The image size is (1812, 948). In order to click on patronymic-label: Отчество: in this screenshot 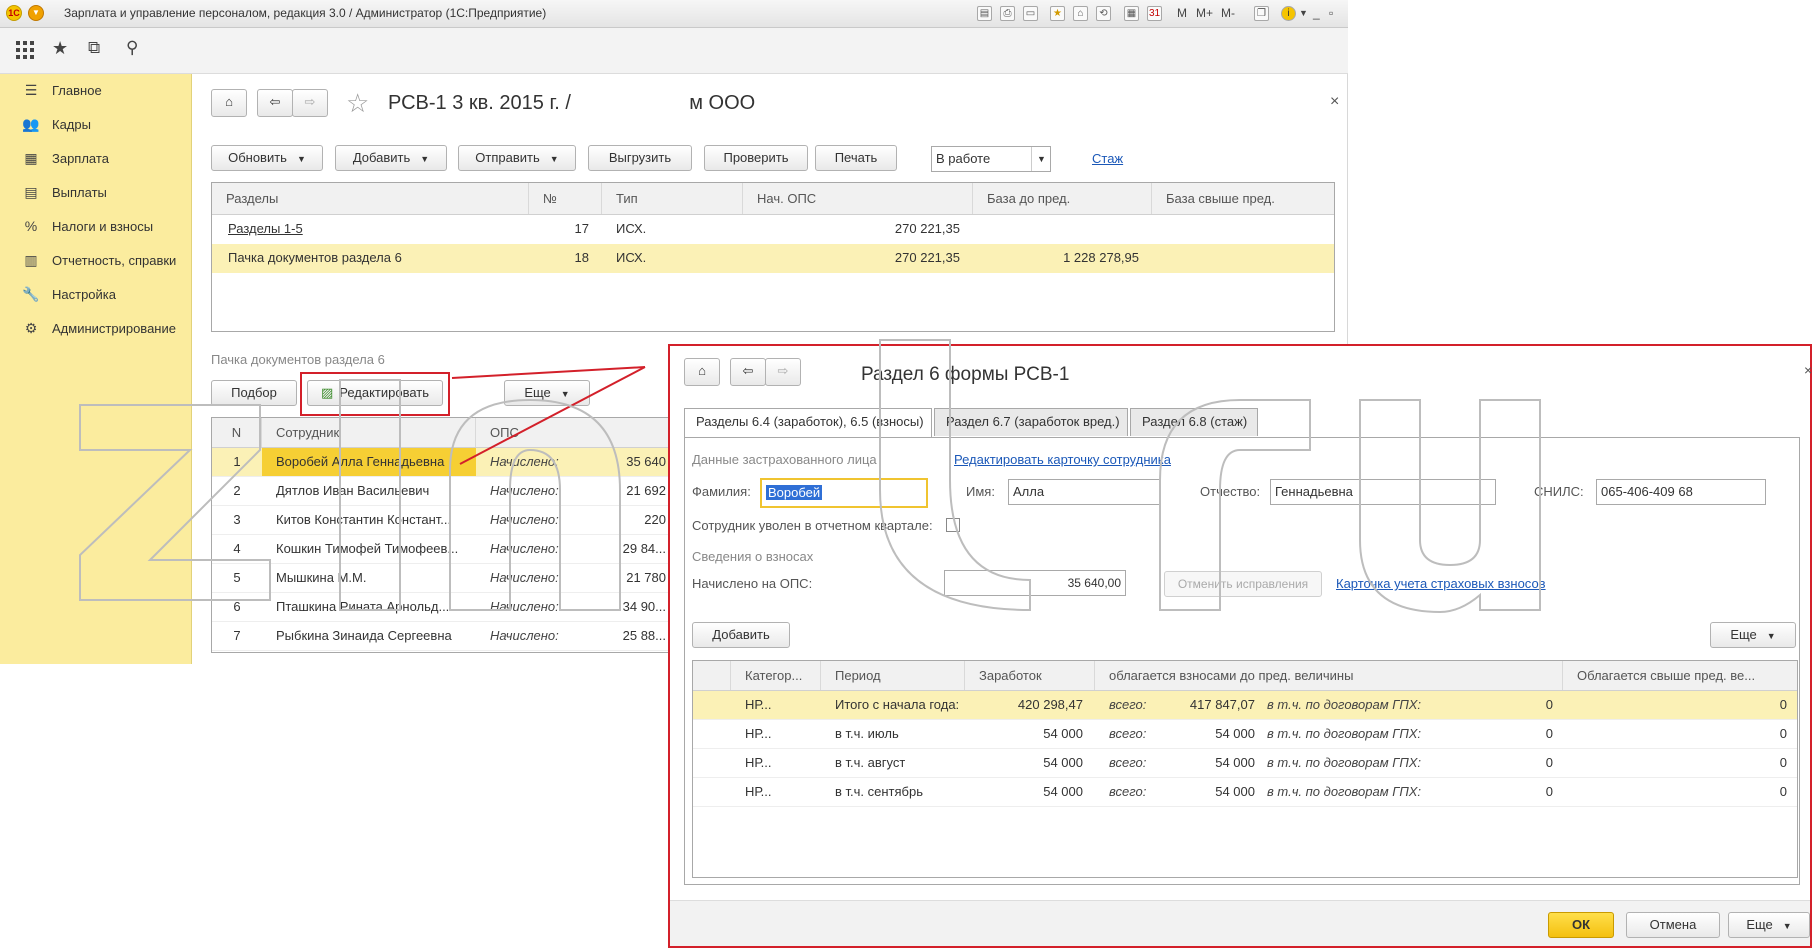, I will do `click(1230, 491)`.